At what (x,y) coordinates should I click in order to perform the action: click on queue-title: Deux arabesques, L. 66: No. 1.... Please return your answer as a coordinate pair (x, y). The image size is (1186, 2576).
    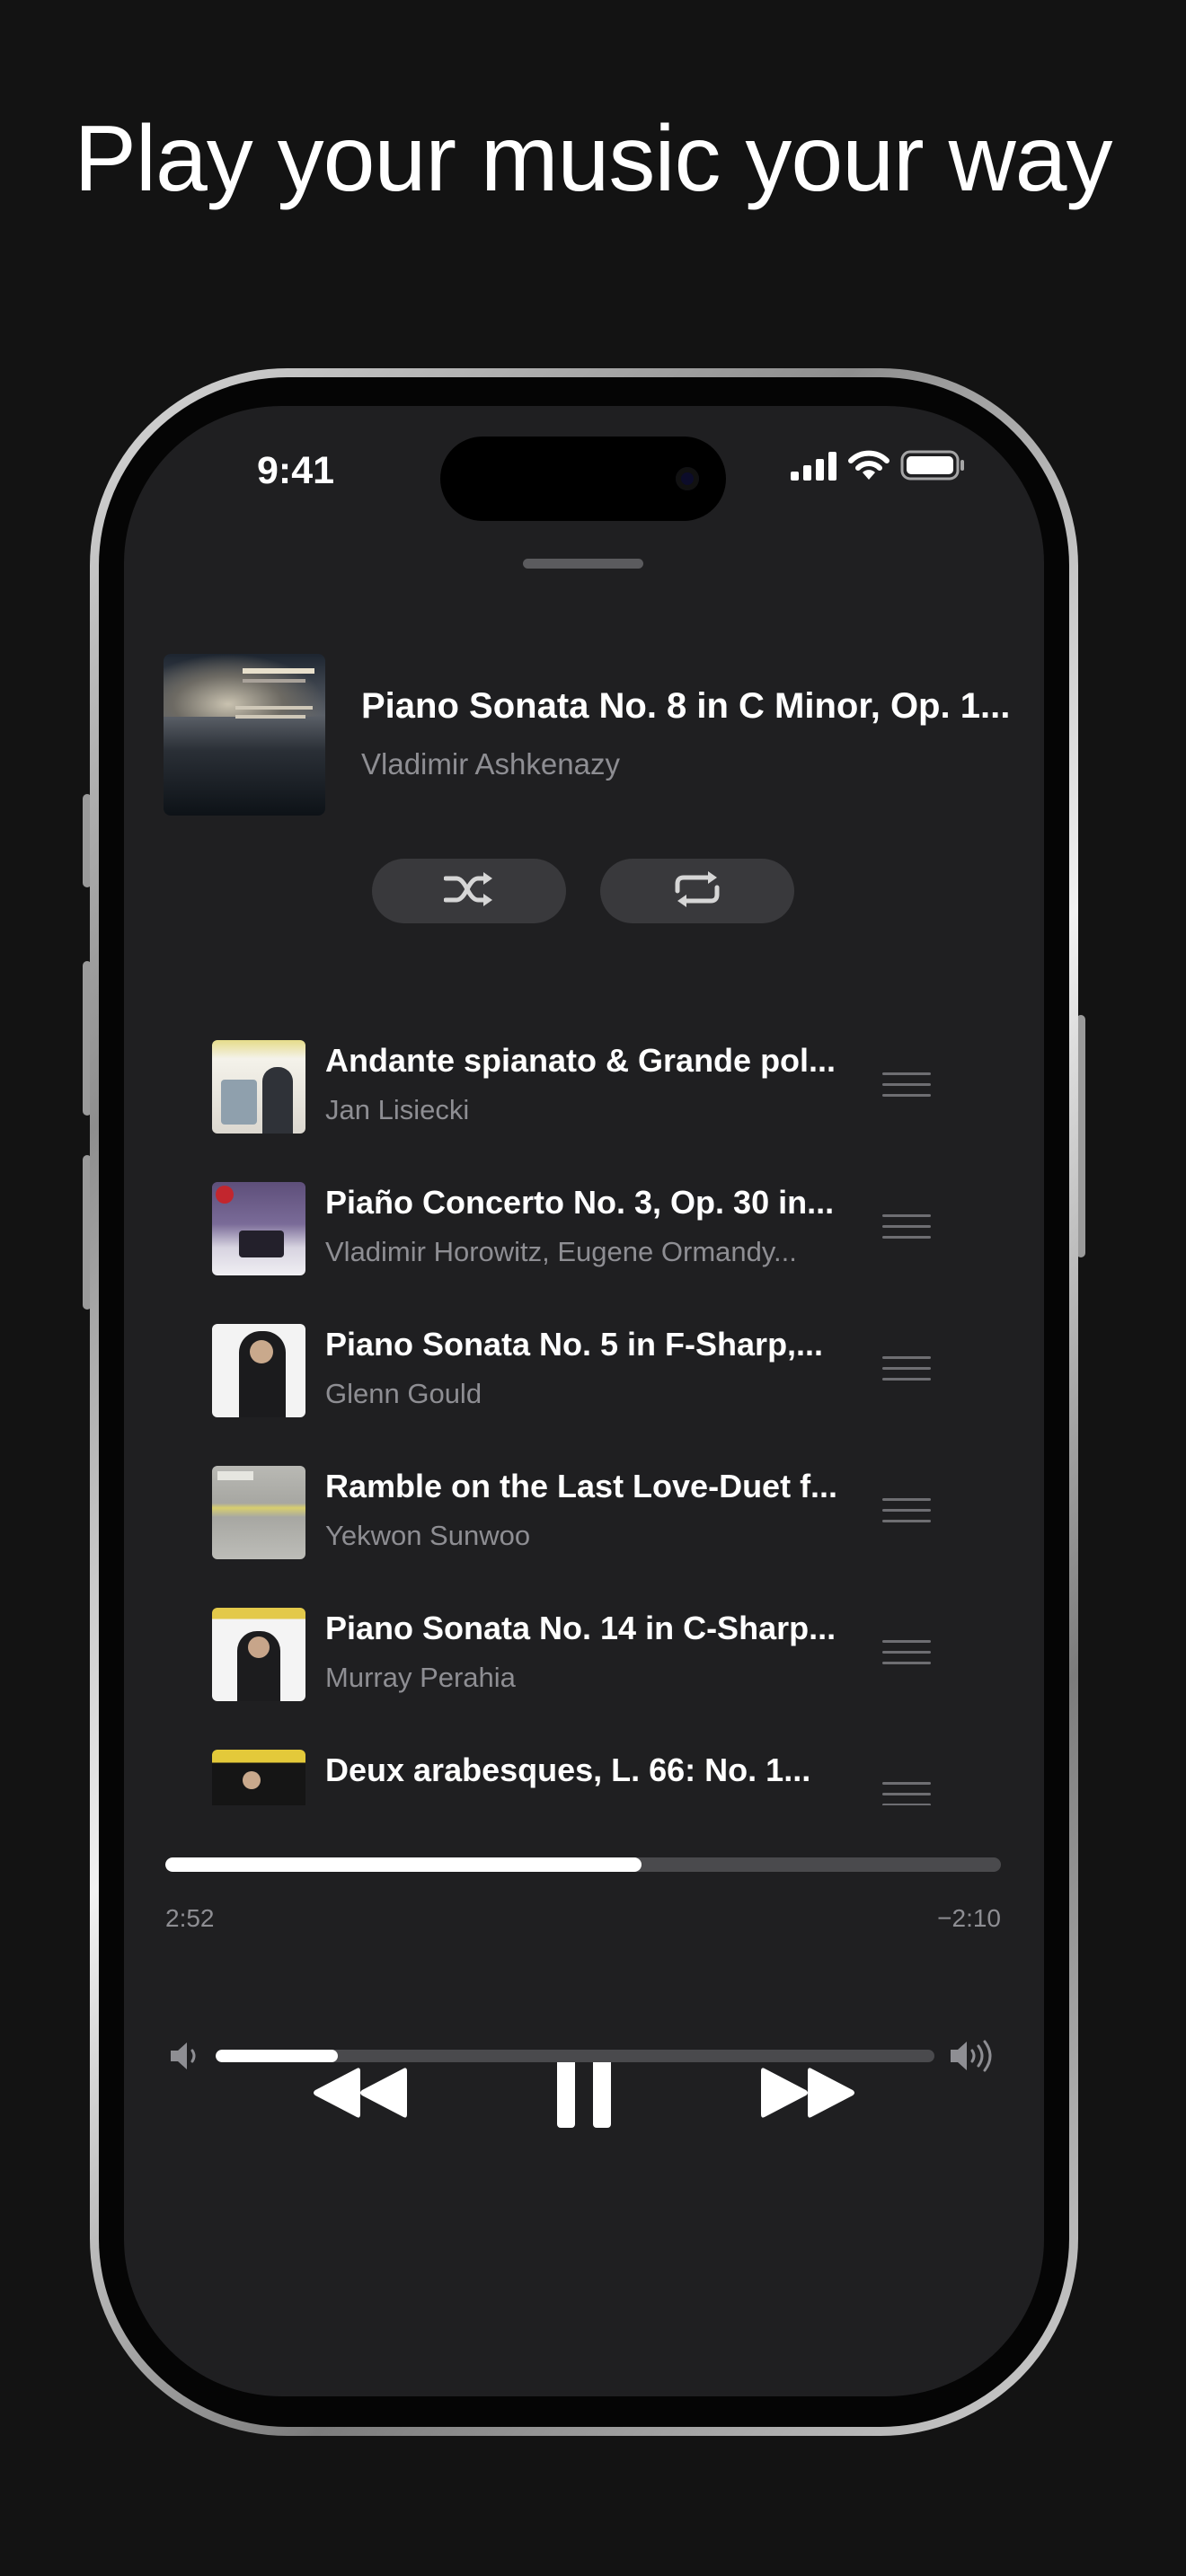
    Looking at the image, I should click on (568, 1769).